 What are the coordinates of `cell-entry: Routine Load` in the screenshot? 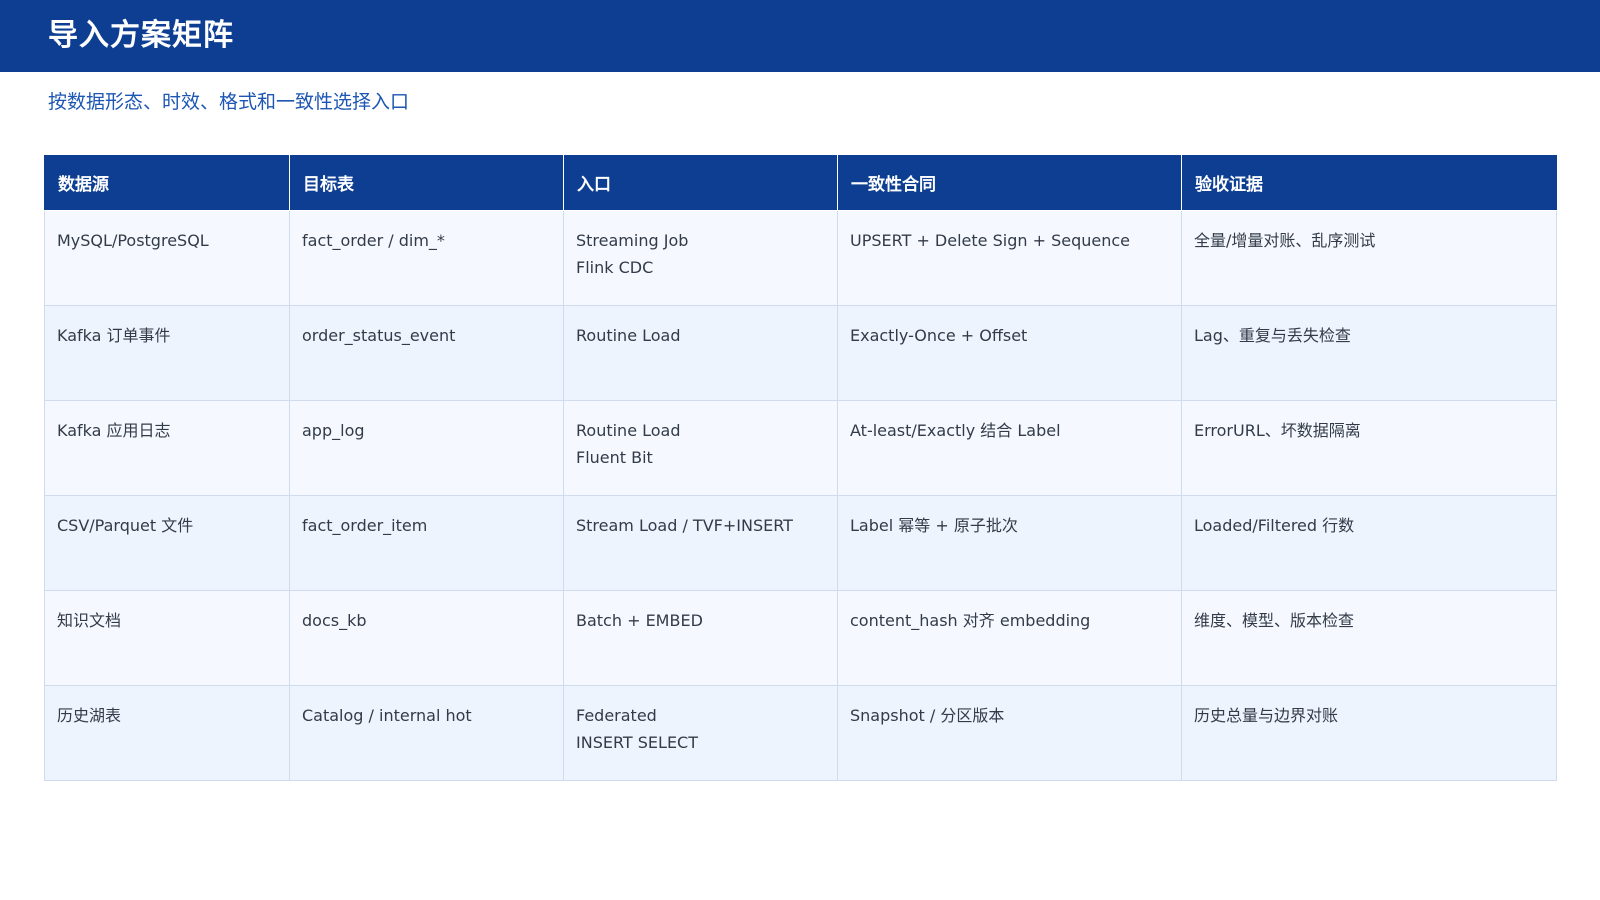 It's located at (700, 352).